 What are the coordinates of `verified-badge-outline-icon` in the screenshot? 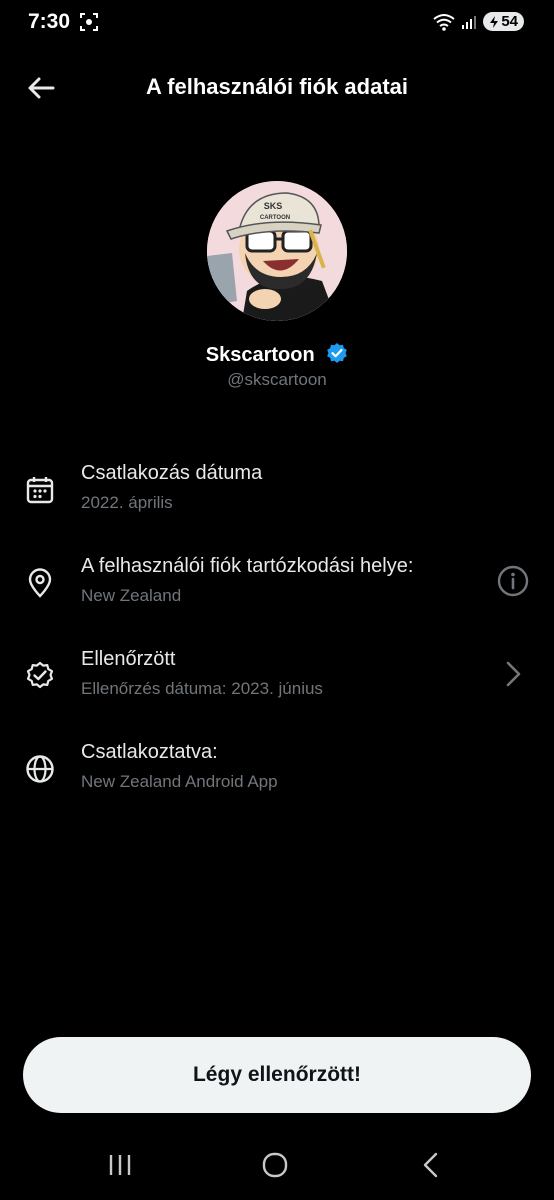 It's located at (40, 675).